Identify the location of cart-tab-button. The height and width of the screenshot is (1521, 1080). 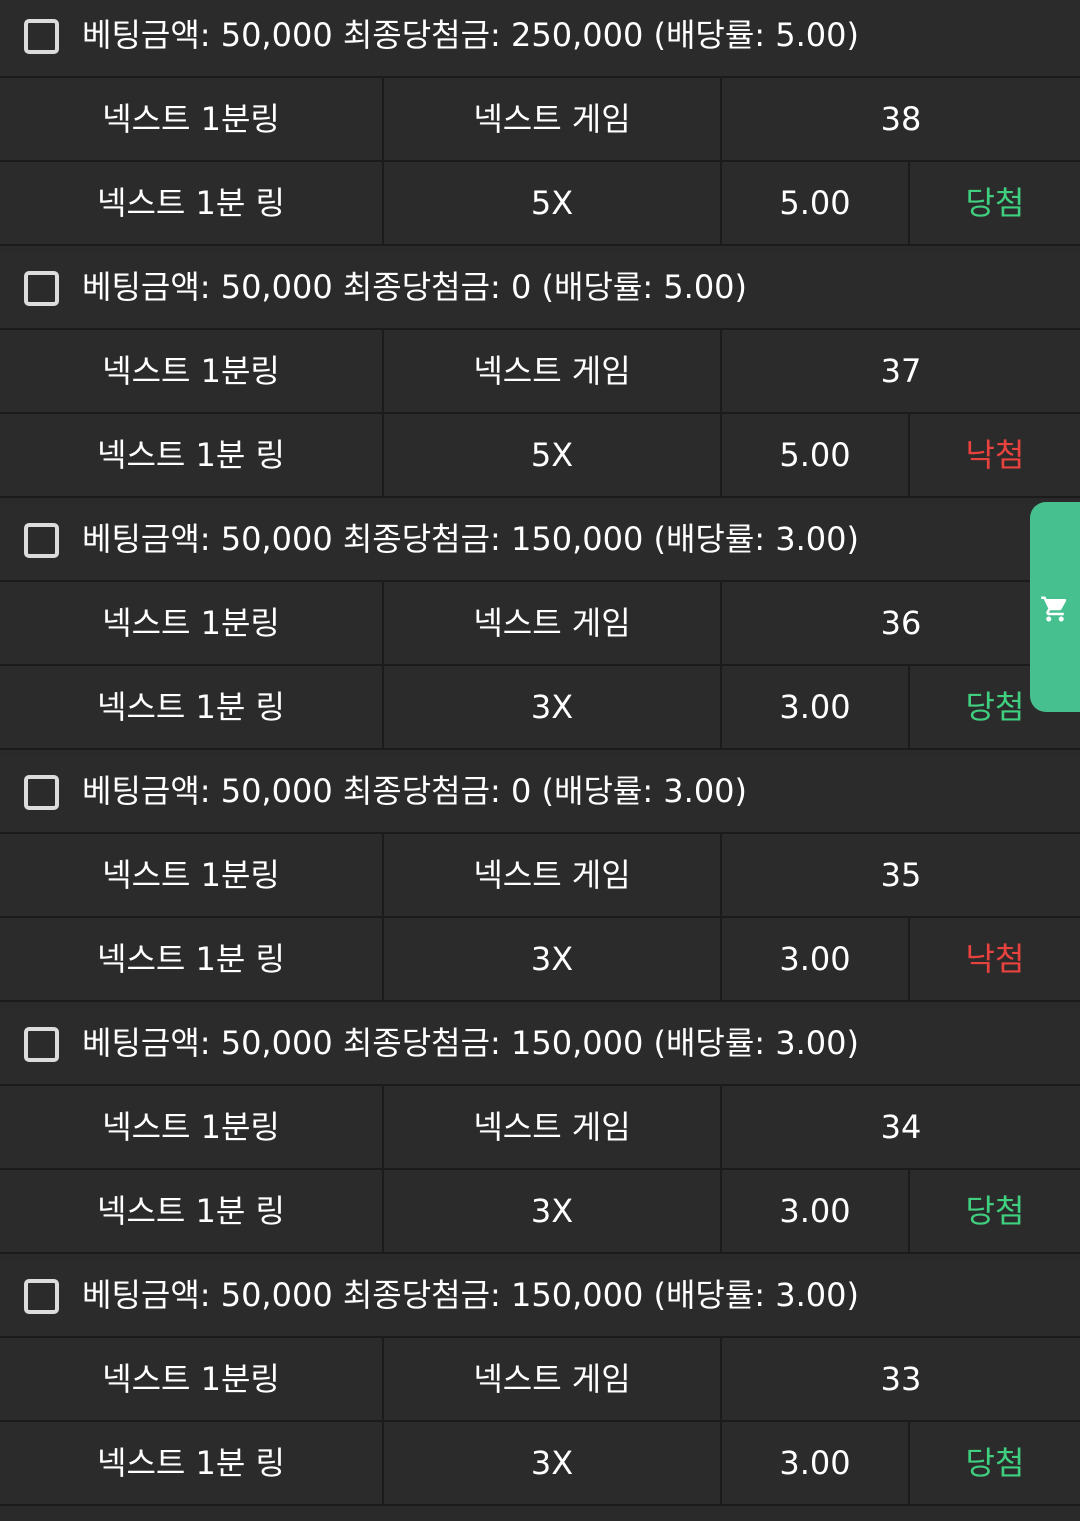
(1055, 607).